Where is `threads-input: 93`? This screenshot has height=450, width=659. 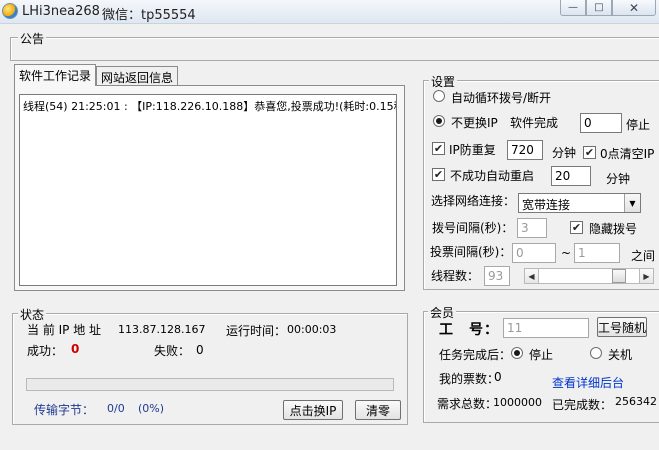 threads-input: 93 is located at coordinates (497, 276).